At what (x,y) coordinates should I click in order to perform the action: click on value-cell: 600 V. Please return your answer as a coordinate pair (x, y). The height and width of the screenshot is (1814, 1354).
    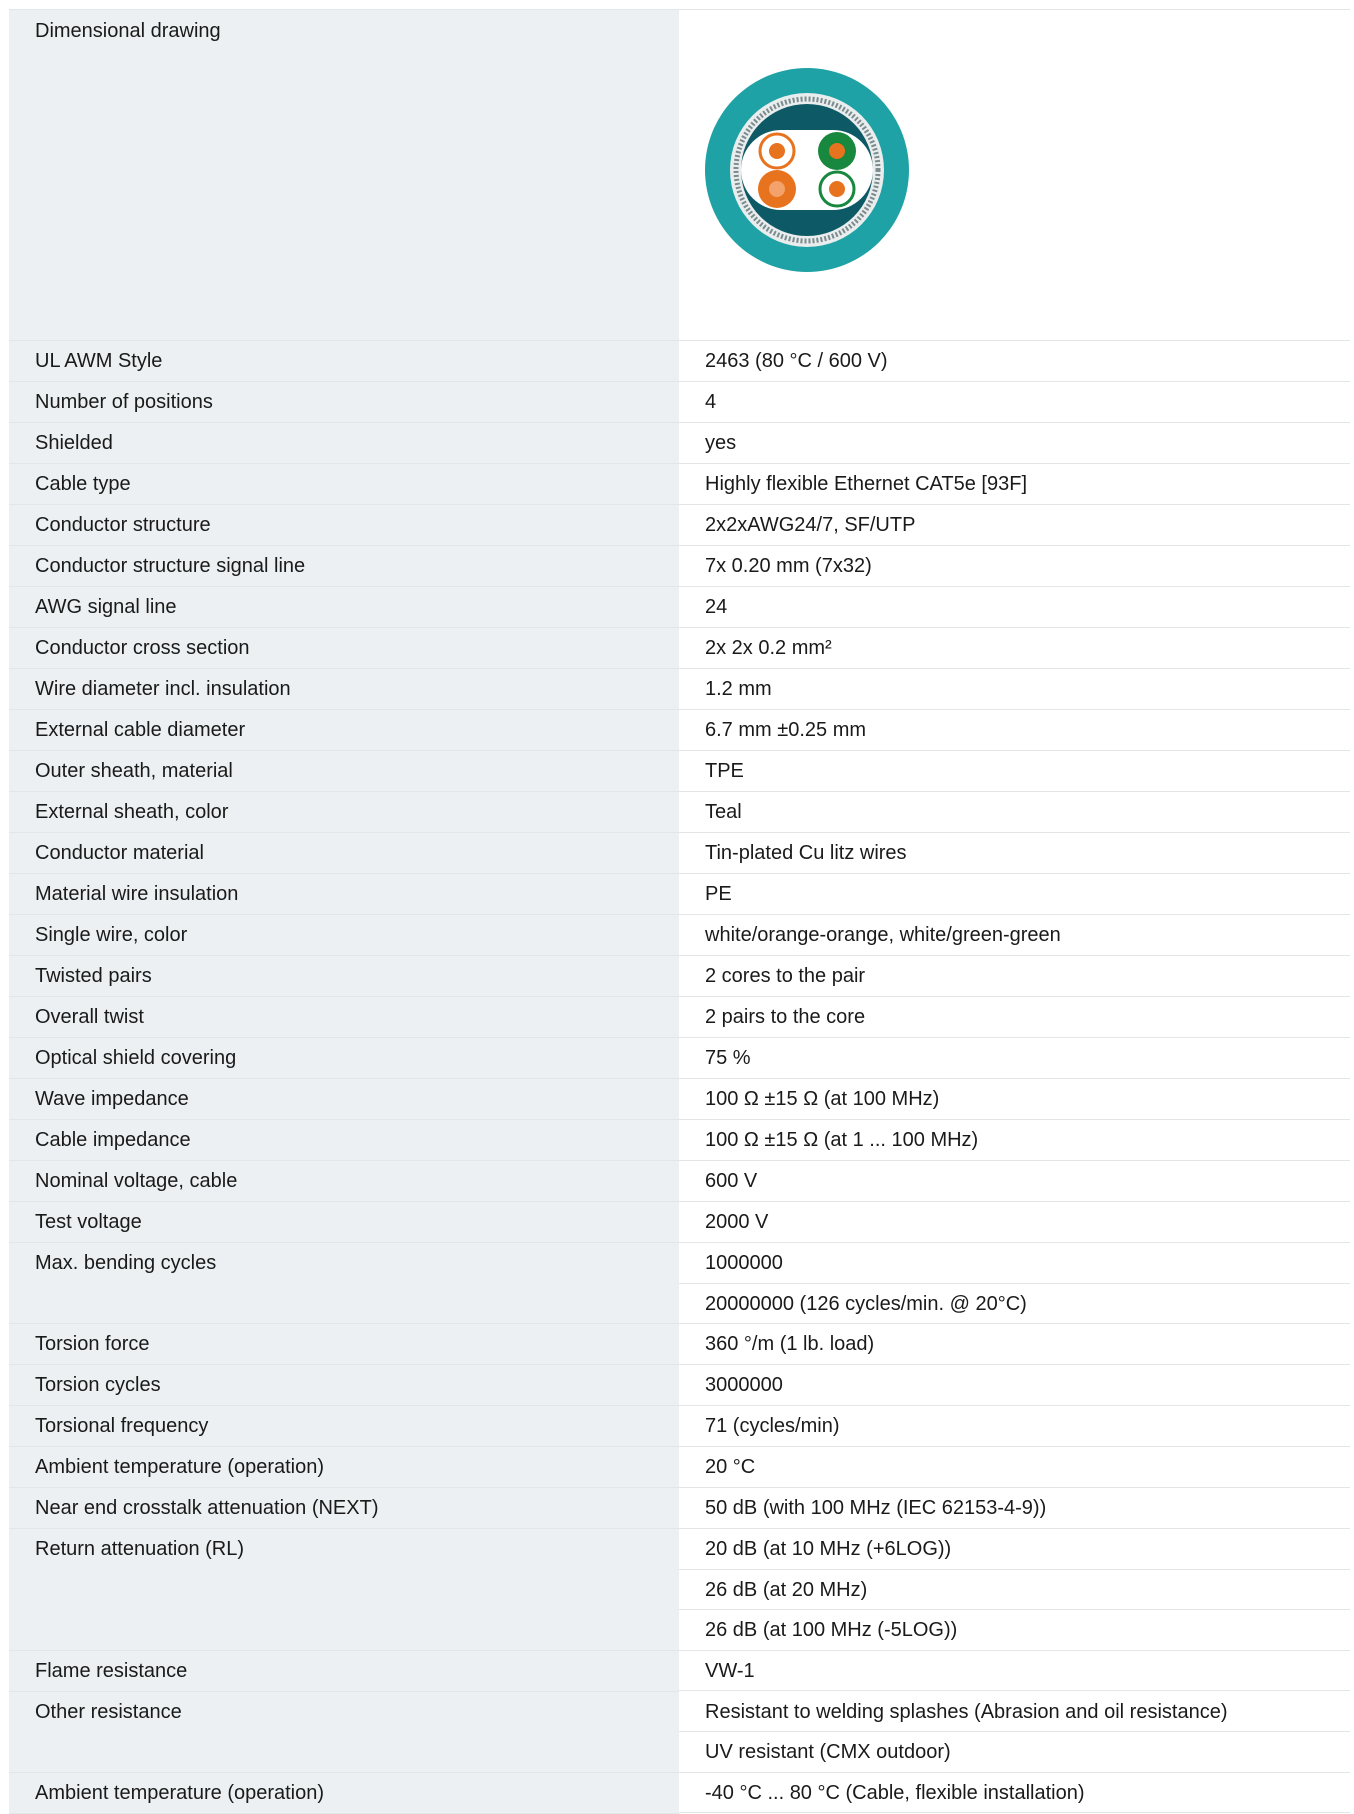
    Looking at the image, I should click on (1014, 1181).